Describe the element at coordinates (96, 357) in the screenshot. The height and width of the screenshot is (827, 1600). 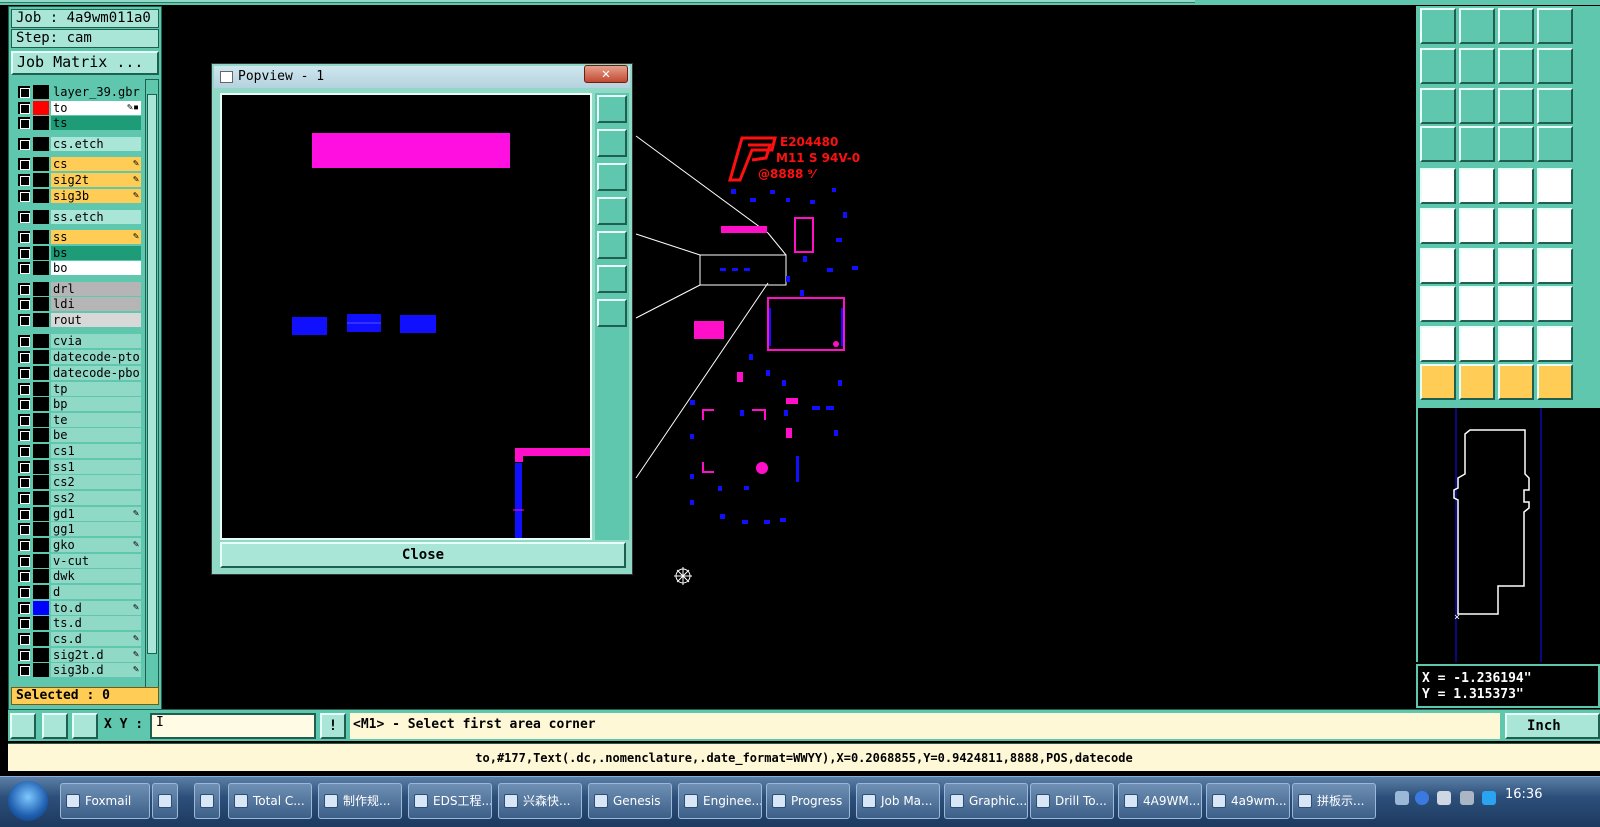
I see `layer-name: datecode-pto` at that location.